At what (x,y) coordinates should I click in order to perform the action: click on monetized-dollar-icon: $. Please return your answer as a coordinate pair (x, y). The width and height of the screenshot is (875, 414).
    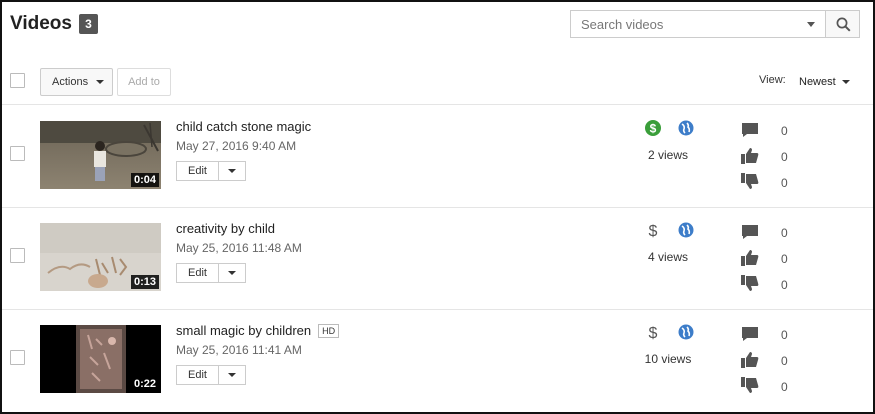
    Looking at the image, I should click on (653, 128).